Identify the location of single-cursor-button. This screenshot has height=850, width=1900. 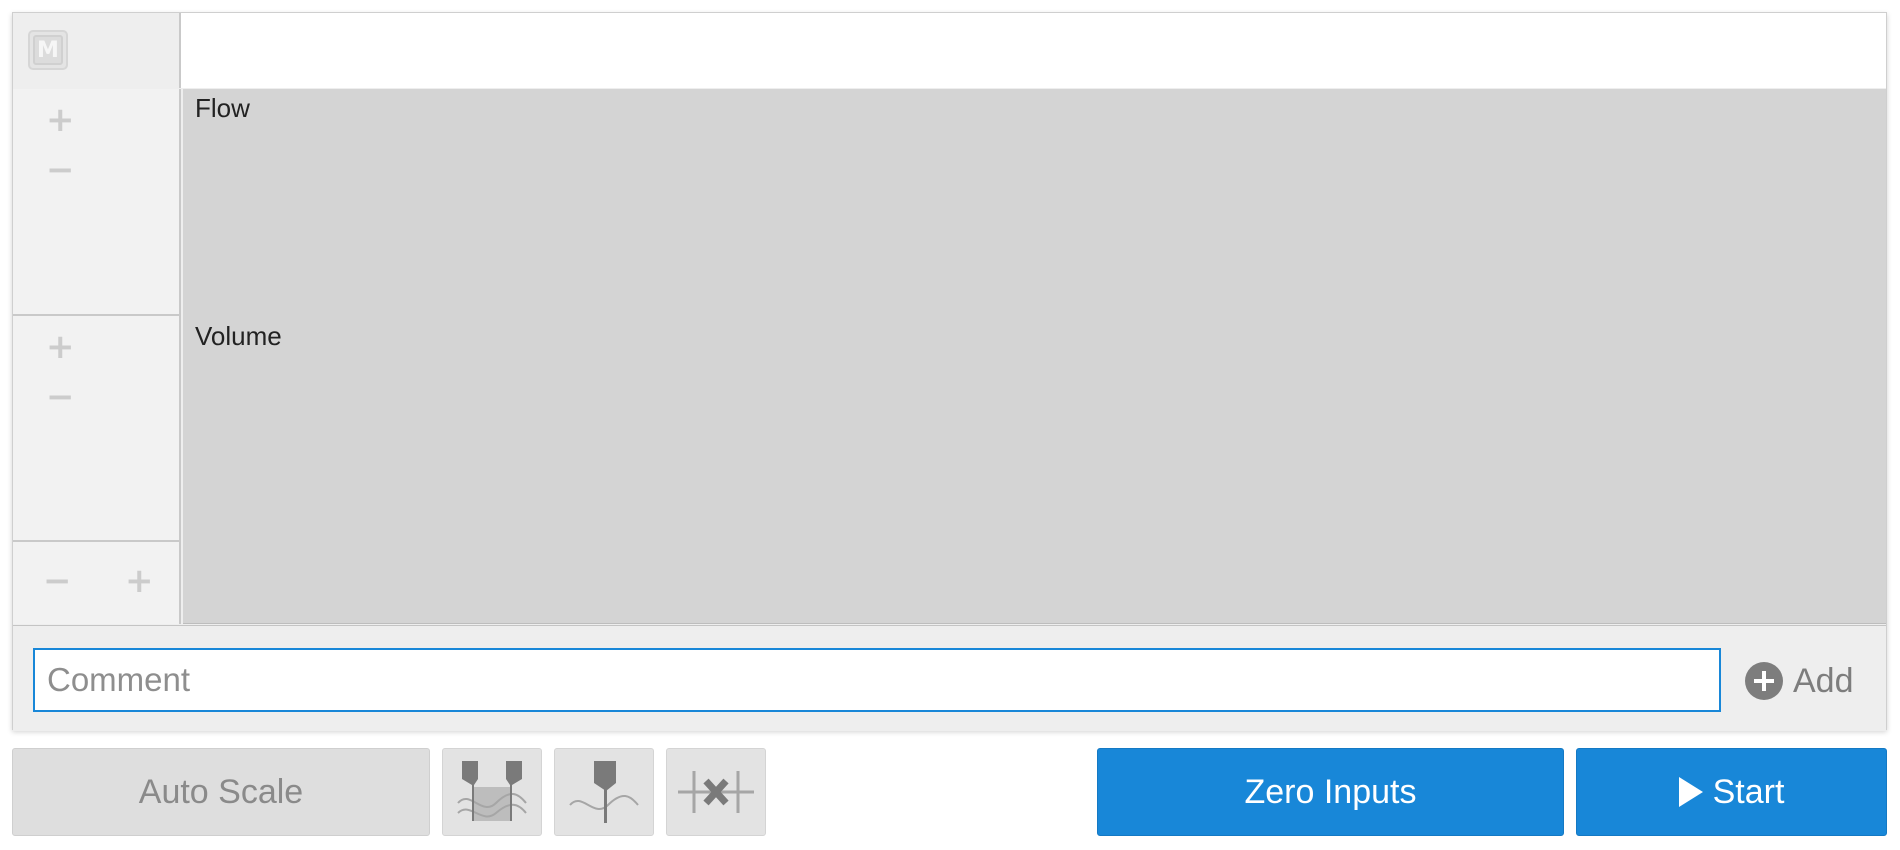
(604, 792).